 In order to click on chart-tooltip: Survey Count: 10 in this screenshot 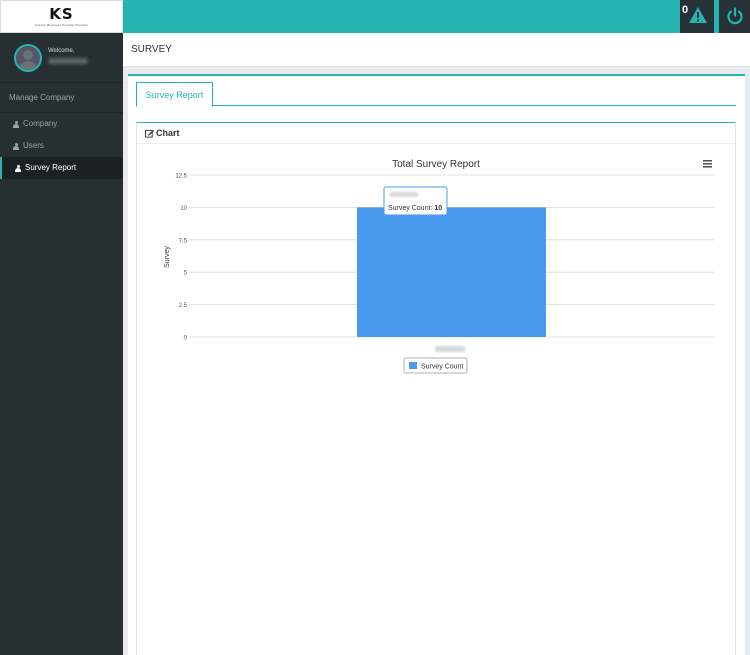, I will do `click(415, 201)`.